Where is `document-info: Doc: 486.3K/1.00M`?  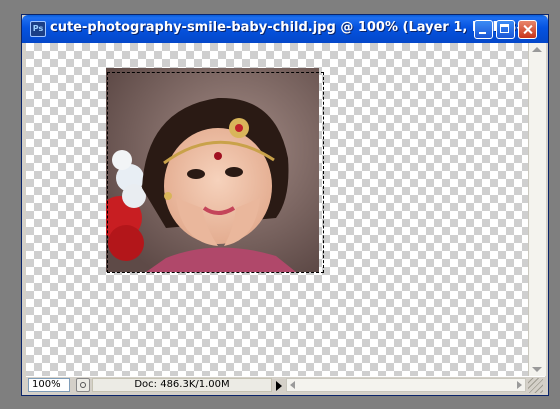 document-info: Doc: 486.3K/1.00M is located at coordinates (182, 385).